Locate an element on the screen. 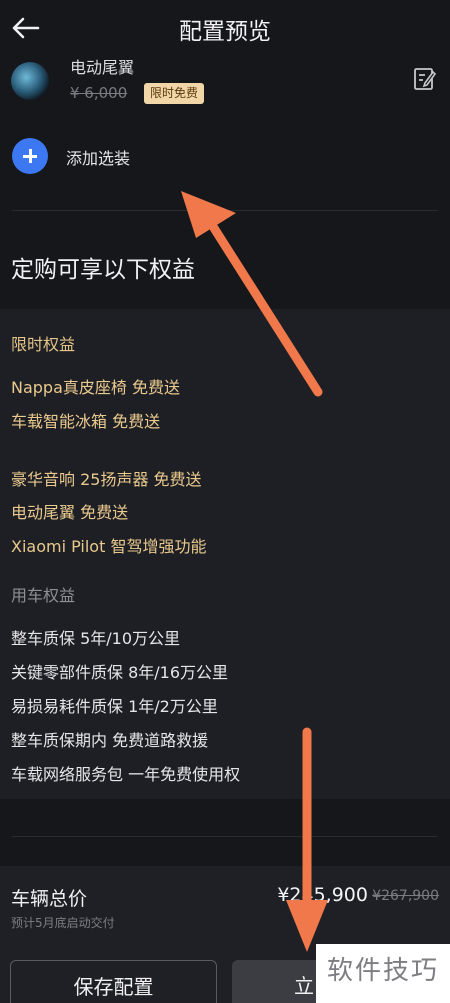 Image resolution: width=450 pixels, height=1003 pixels. usage-benefits-title: 用车权益 is located at coordinates (43, 595).